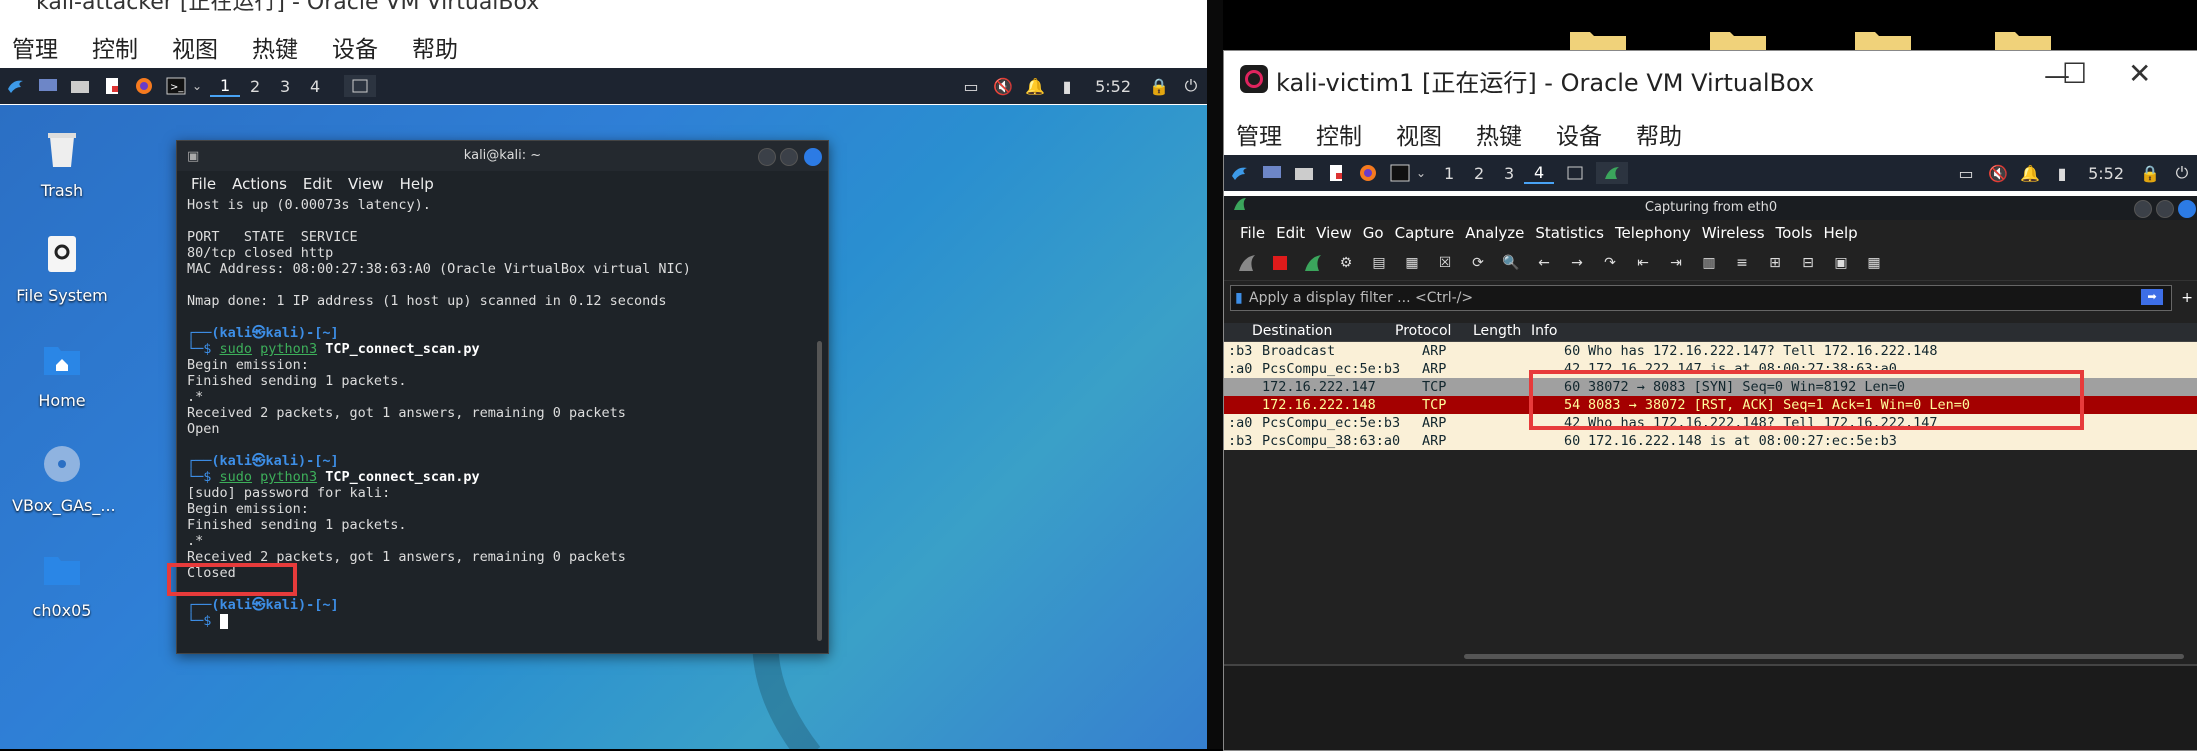 This screenshot has width=2197, height=751. Describe the element at coordinates (315, 86) in the screenshot. I see `workspace-4: 4` at that location.